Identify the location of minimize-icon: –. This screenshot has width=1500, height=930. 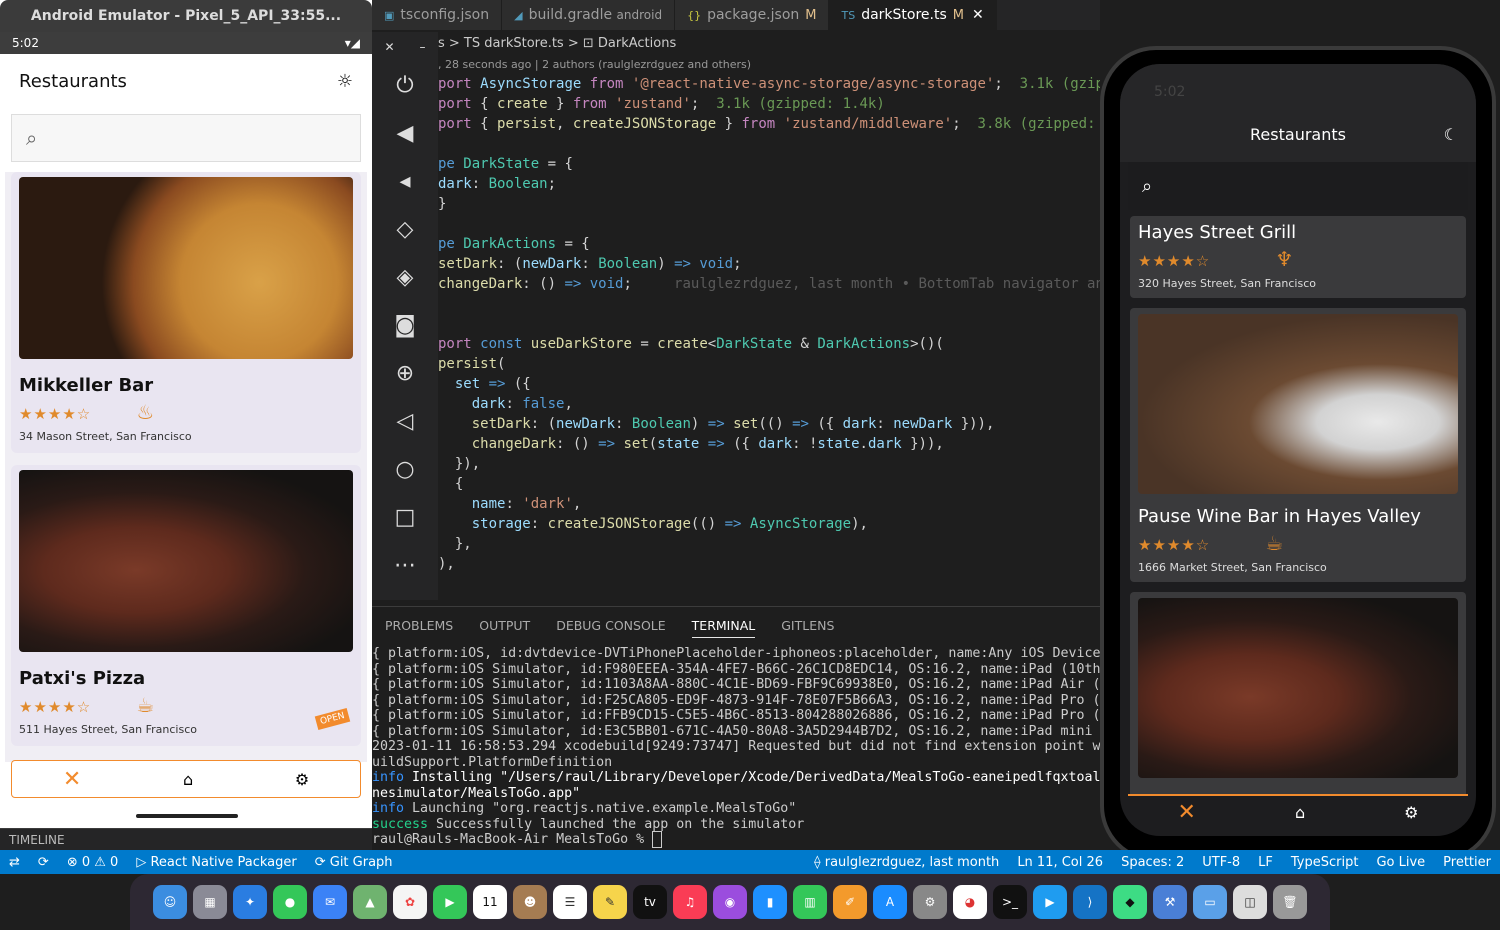
(423, 47).